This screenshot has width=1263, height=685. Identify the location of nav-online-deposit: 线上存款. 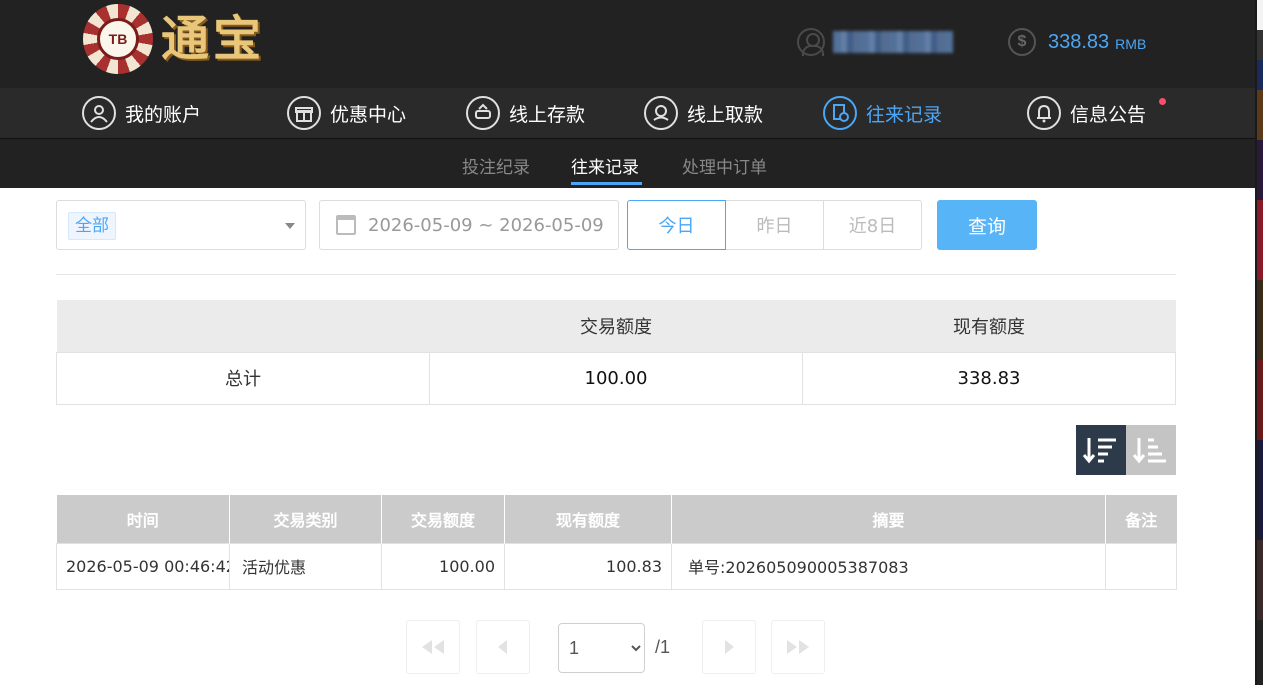
(525, 113).